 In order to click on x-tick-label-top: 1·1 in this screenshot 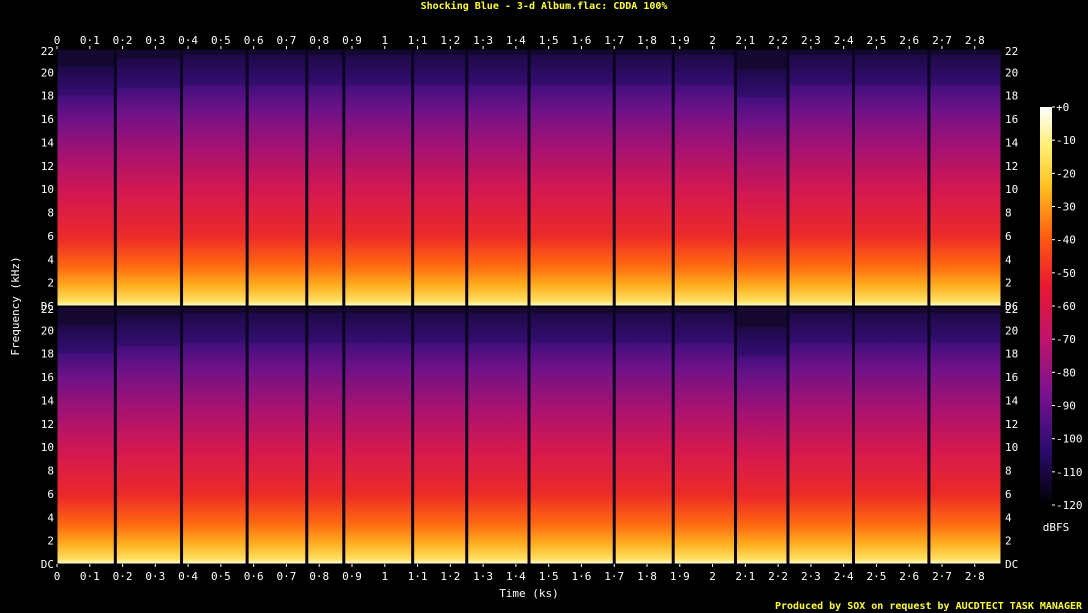, I will do `click(418, 40)`.